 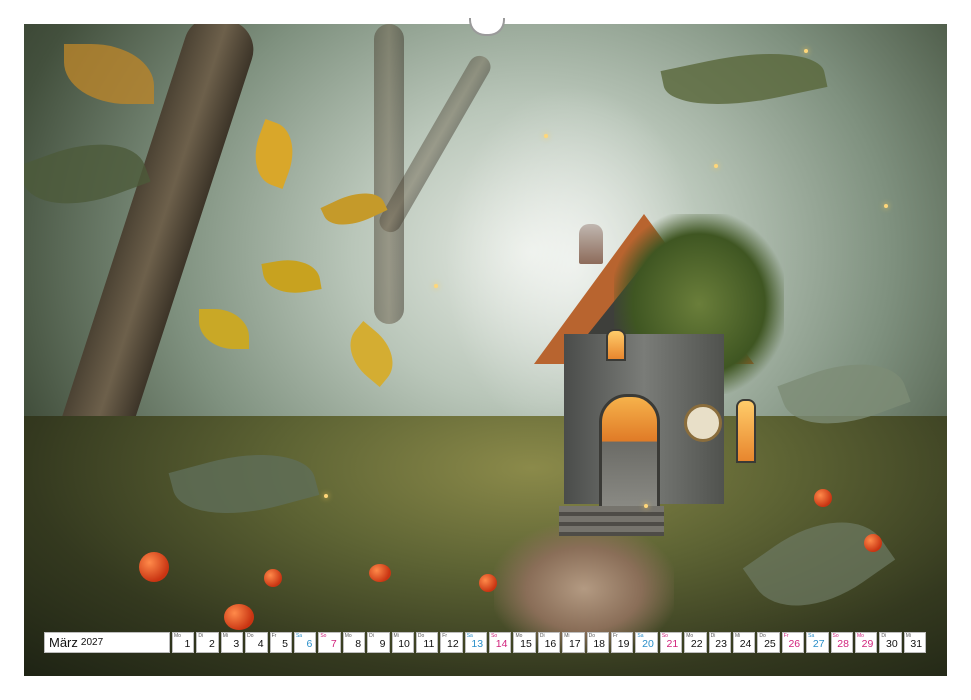 I want to click on year: 2027, so click(x=92, y=642).